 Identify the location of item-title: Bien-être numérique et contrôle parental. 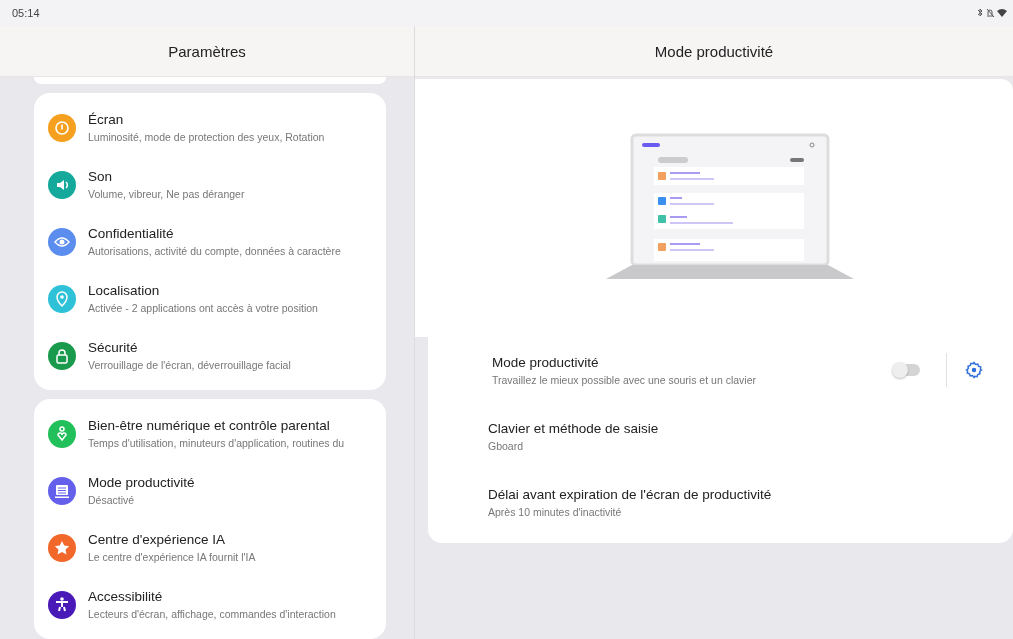
(209, 425).